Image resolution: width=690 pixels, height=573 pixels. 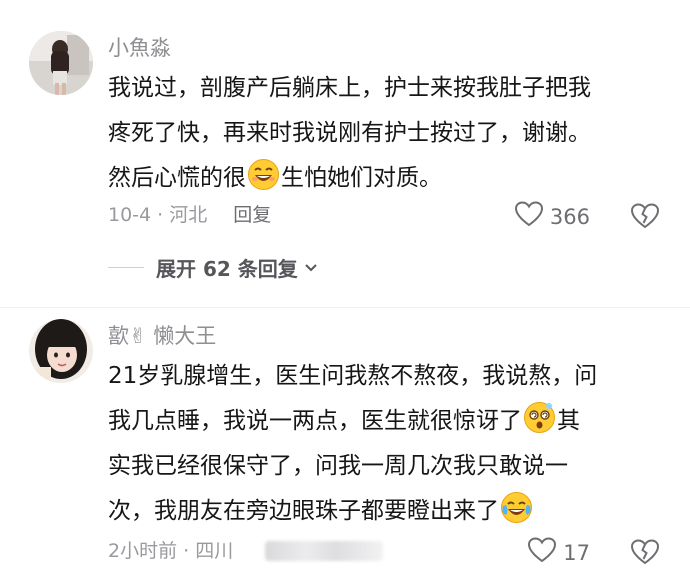 What do you see at coordinates (338, 466) in the screenshot?
I see `comment-line: 实我已经很保守了，问我一周几次我只敢说一` at bounding box center [338, 466].